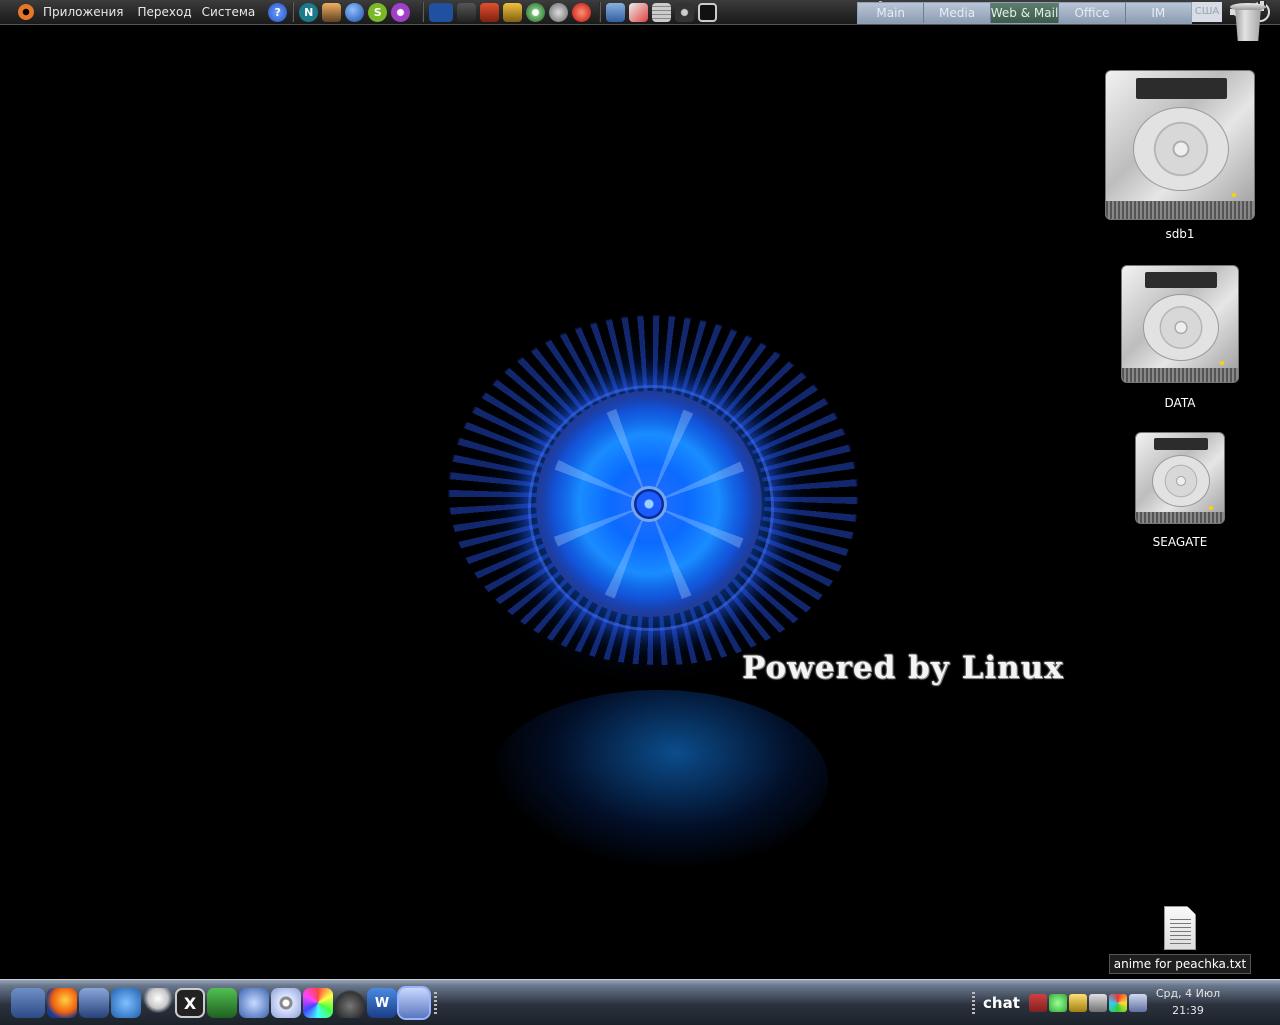 The width and height of the screenshot is (1280, 1025). Describe the element at coordinates (83, 12) in the screenshot. I see `menu-applications: Приложения` at that location.